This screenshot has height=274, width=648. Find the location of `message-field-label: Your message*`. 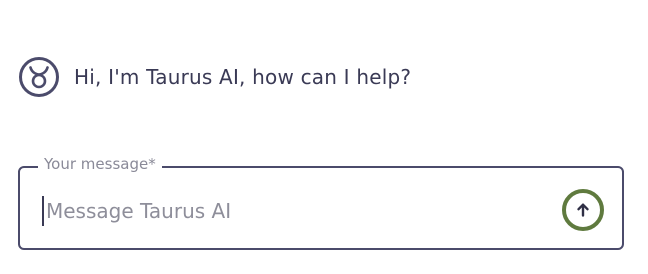

message-field-label: Your message* is located at coordinates (100, 164).